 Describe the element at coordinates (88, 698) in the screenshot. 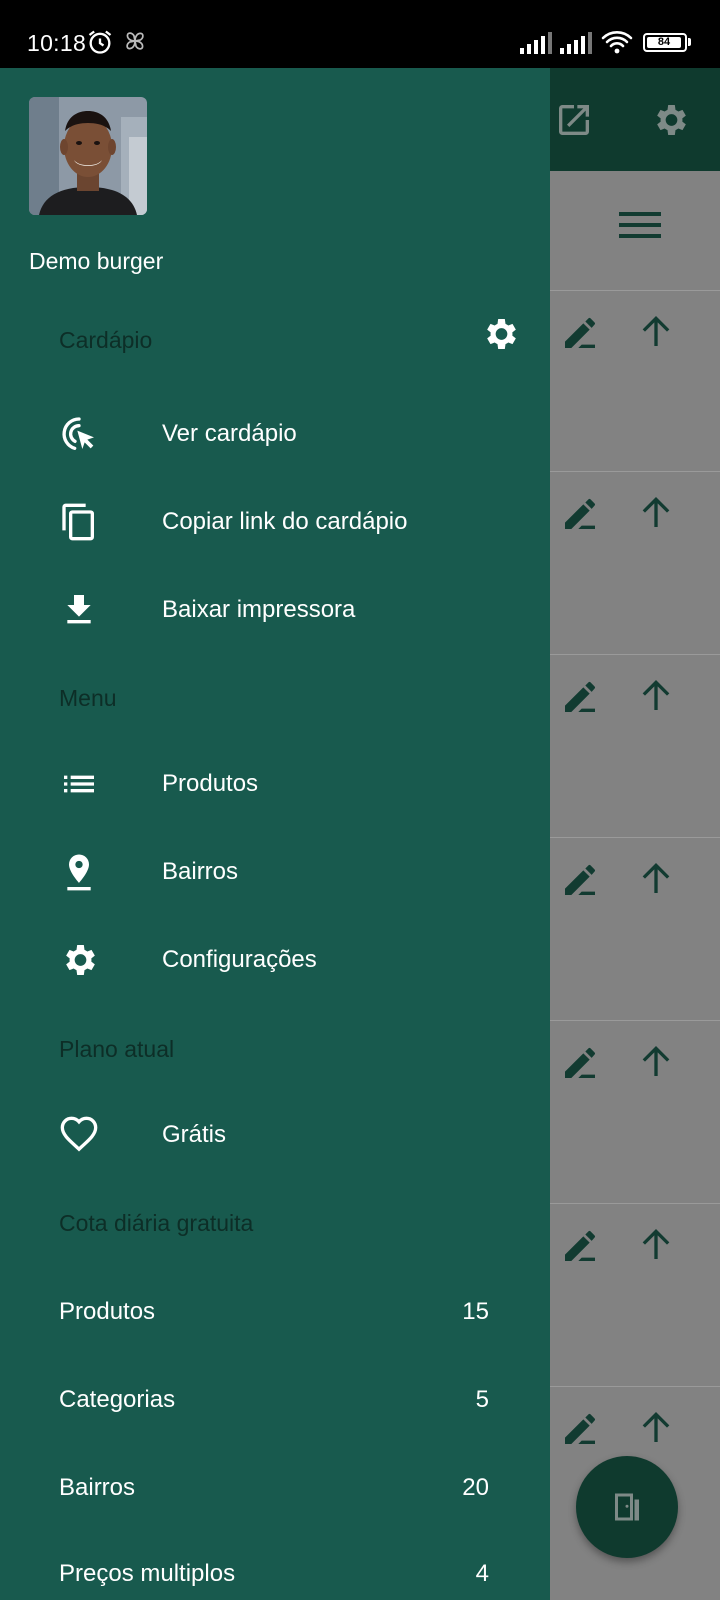

I see `section-title-menu: Menu` at that location.